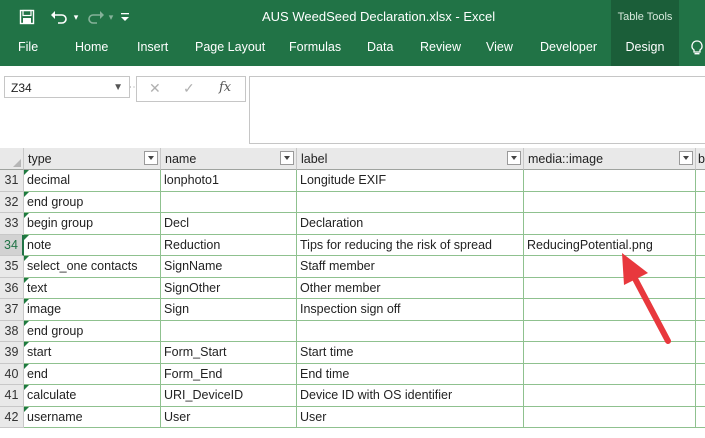  What do you see at coordinates (410, 374) in the screenshot?
I see `table-cell: End time` at bounding box center [410, 374].